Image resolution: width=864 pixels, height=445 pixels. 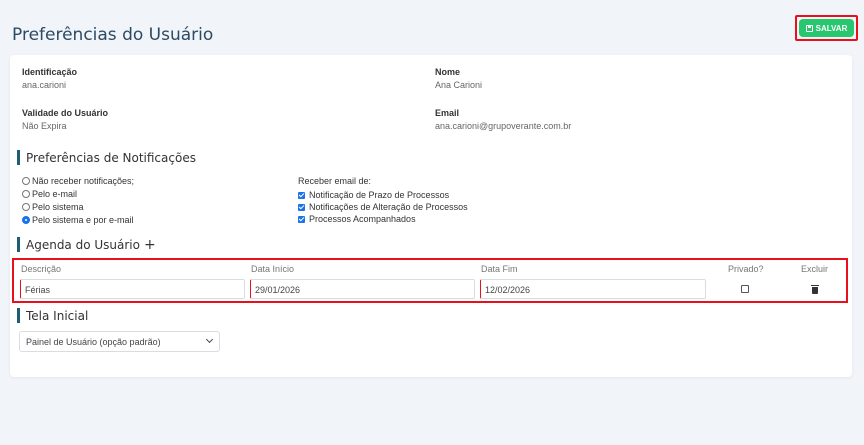 What do you see at coordinates (44, 85) in the screenshot?
I see `identificacao-value: ana.carioni` at bounding box center [44, 85].